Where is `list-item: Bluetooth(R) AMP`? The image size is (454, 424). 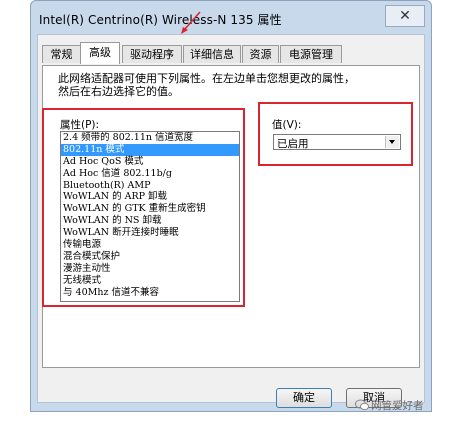 list-item: Bluetooth(R) AMP is located at coordinates (150, 186).